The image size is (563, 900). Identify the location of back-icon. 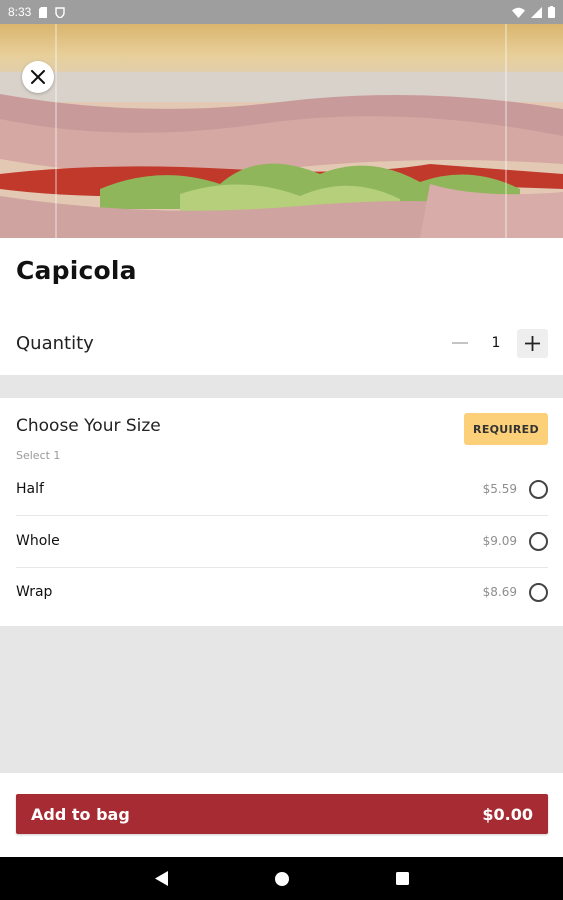
(161, 878).